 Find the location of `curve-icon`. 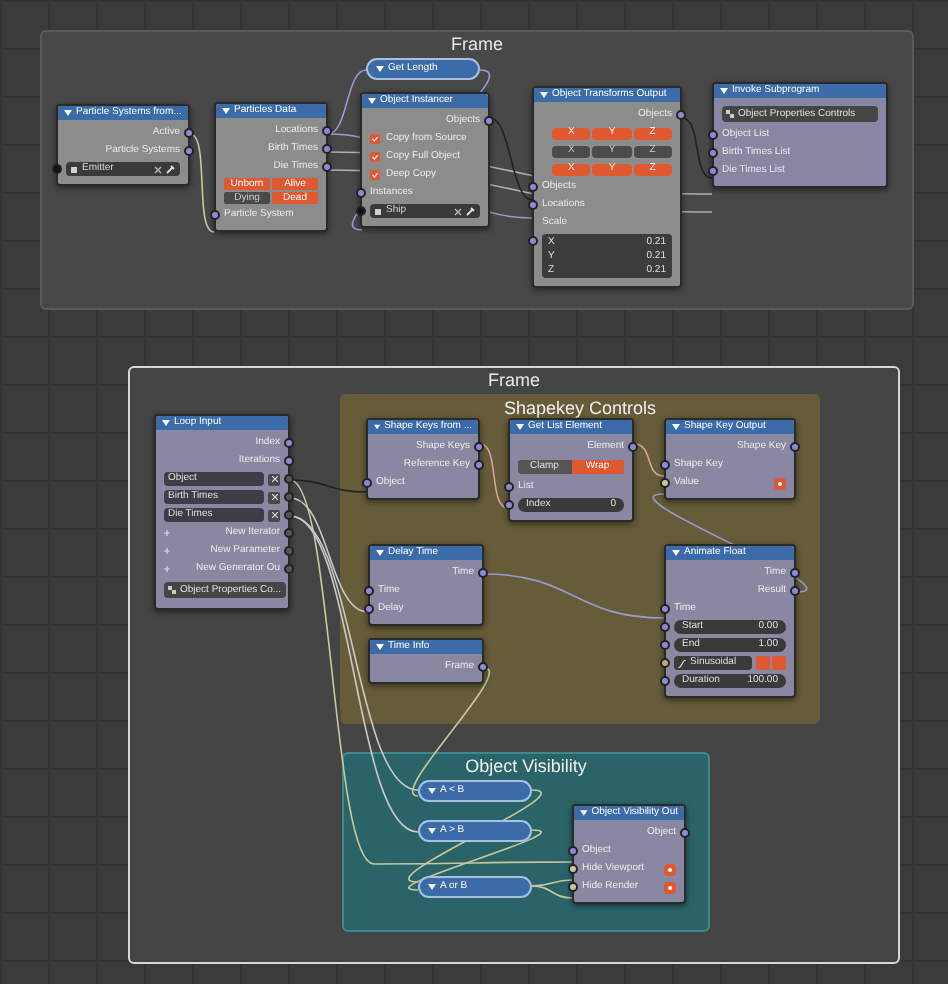

curve-icon is located at coordinates (682, 663).